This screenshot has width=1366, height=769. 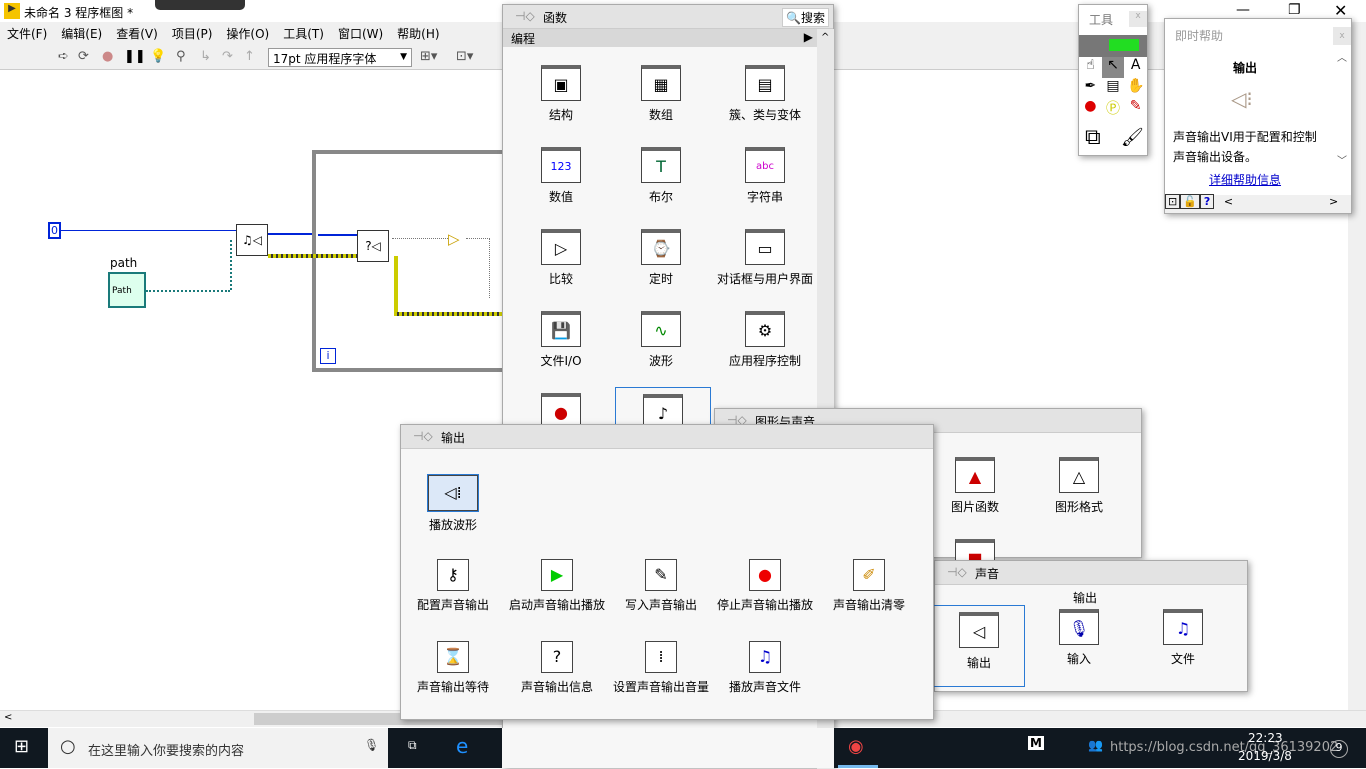 I want to click on detailed-help-link: 详细帮助信息, so click(x=1245, y=179).